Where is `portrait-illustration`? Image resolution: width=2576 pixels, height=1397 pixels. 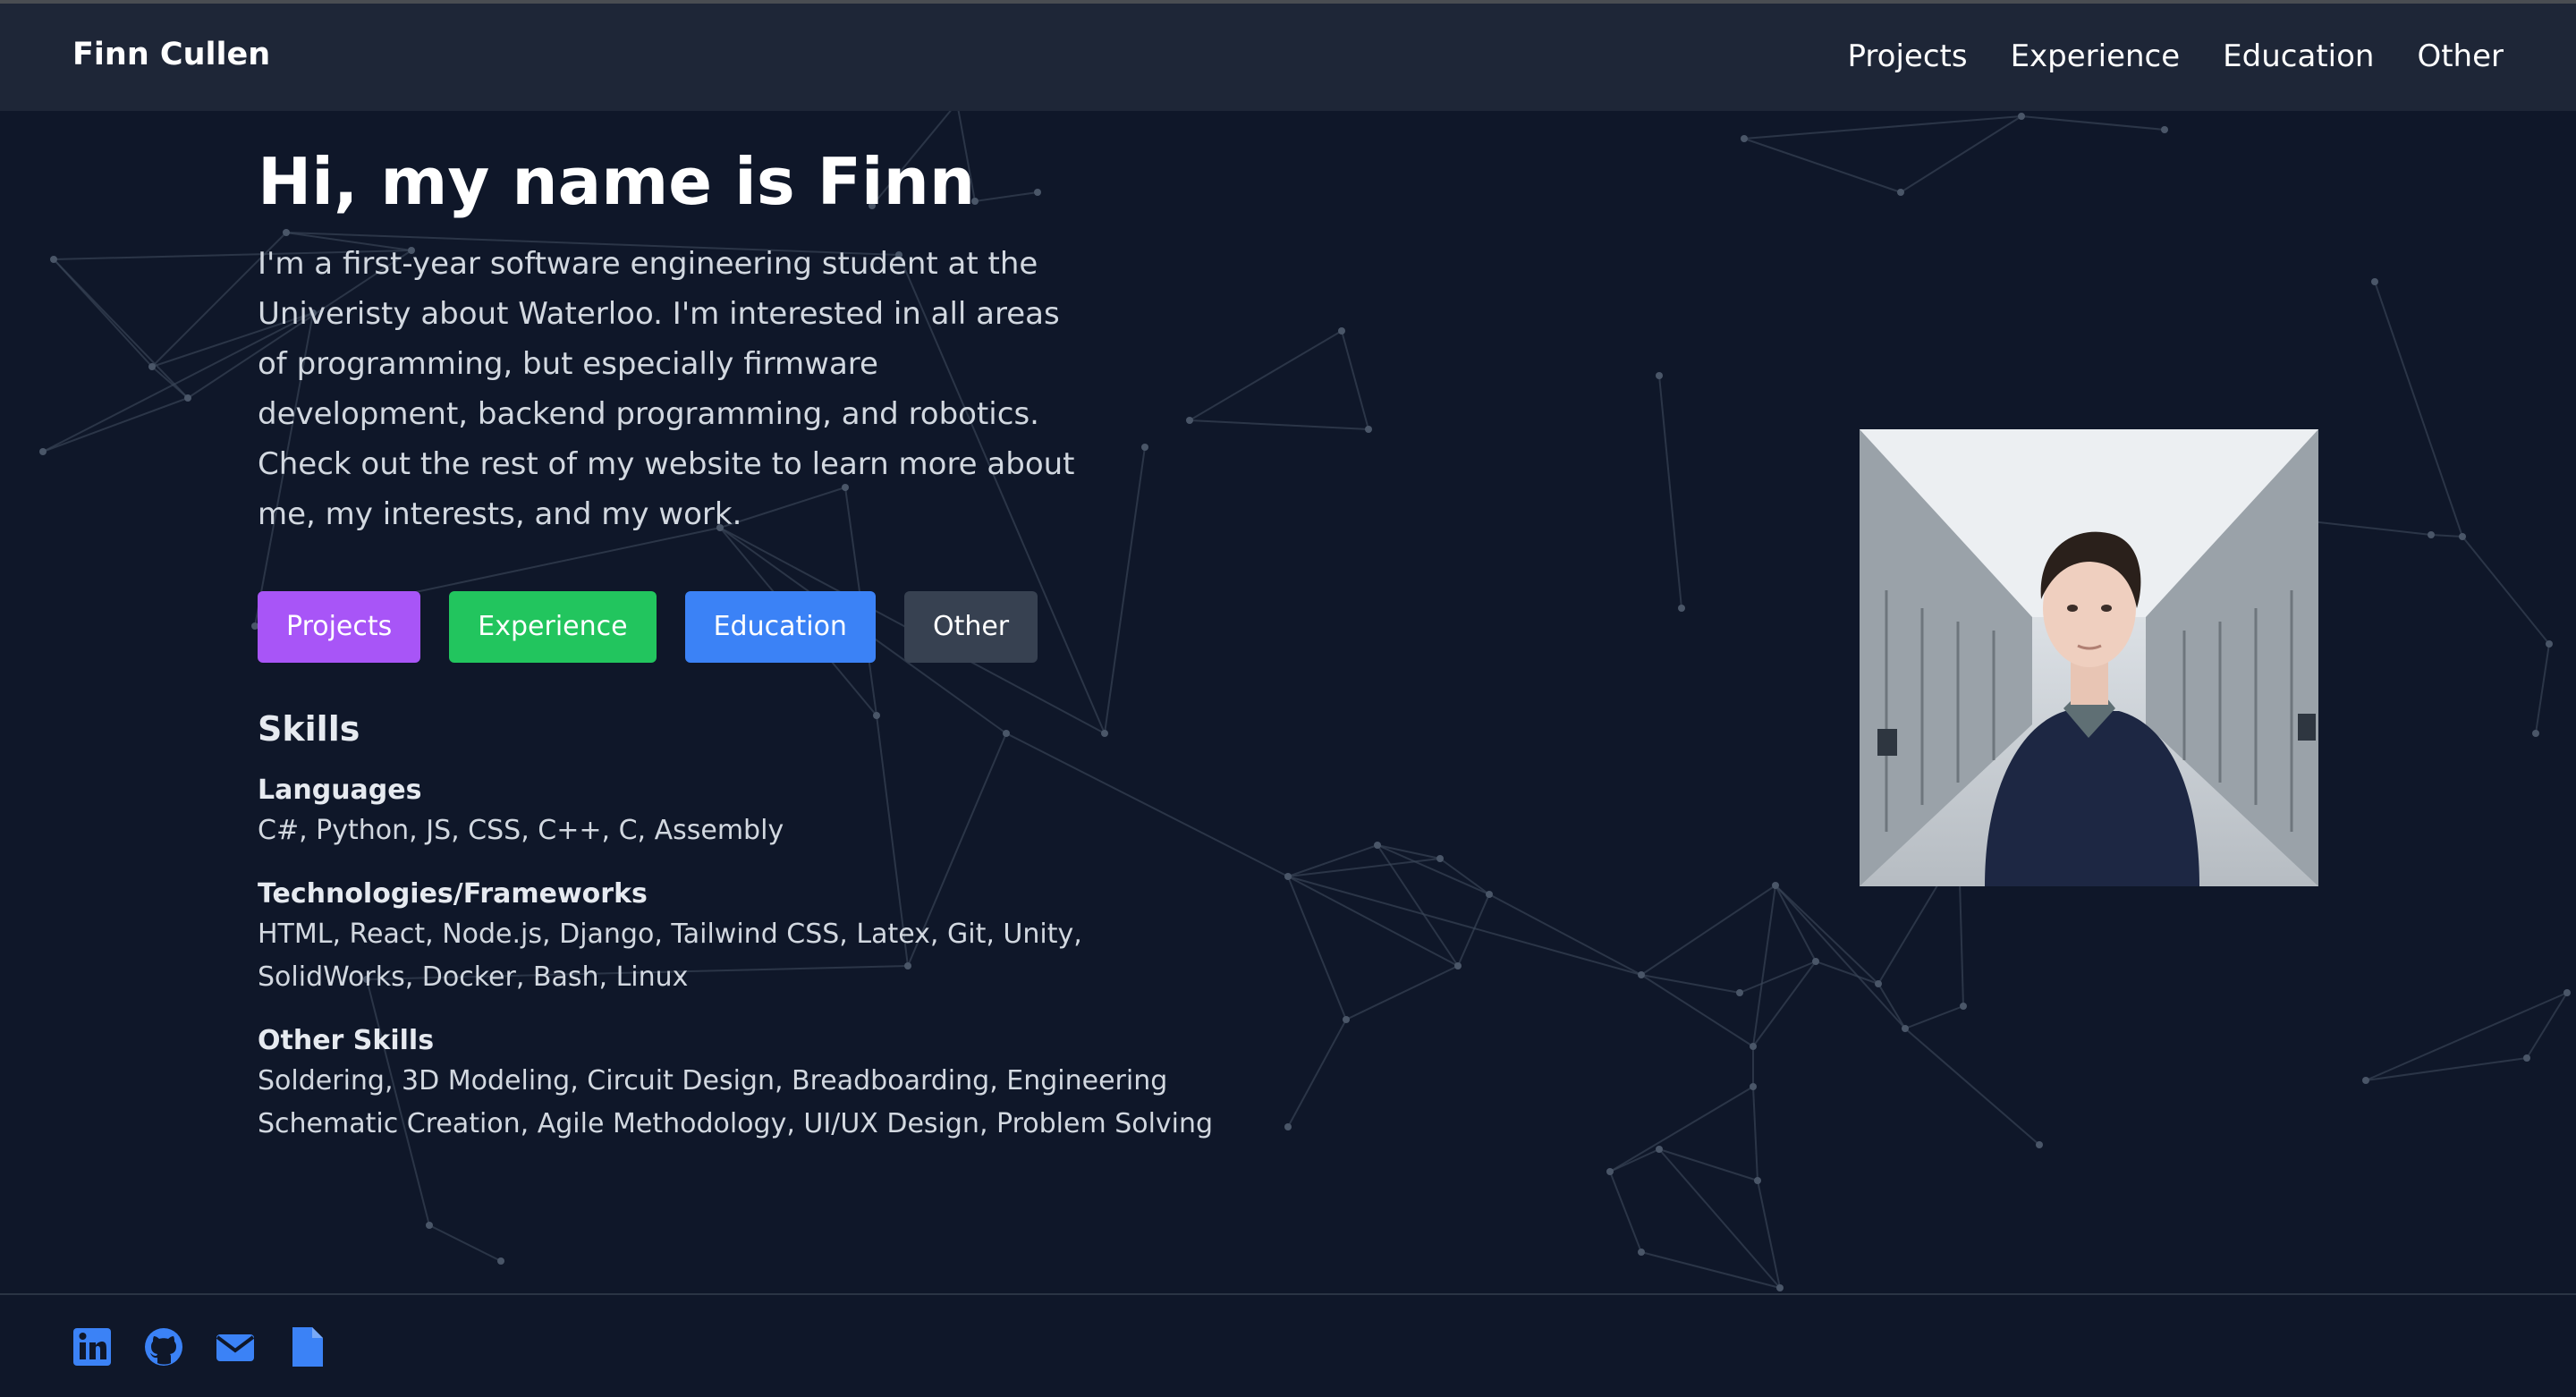 portrait-illustration is located at coordinates (2089, 657).